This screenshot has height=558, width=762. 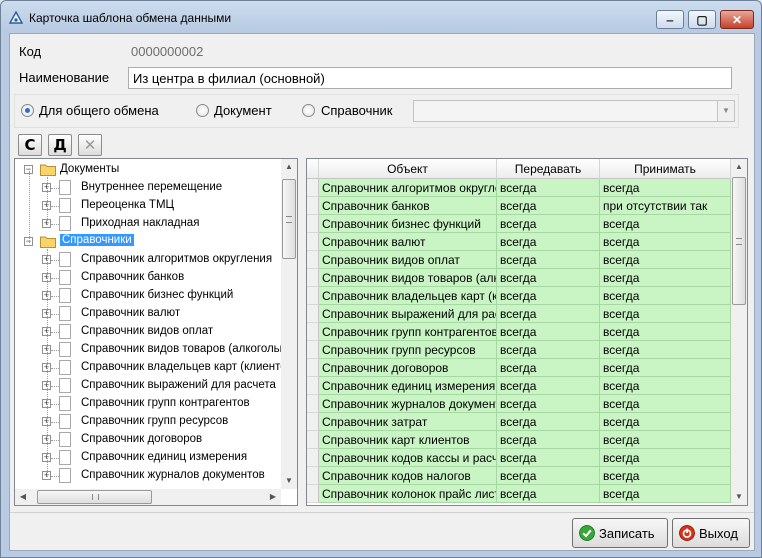 I want to click on tree-item-label: Справочник валют, so click(x=130, y=313).